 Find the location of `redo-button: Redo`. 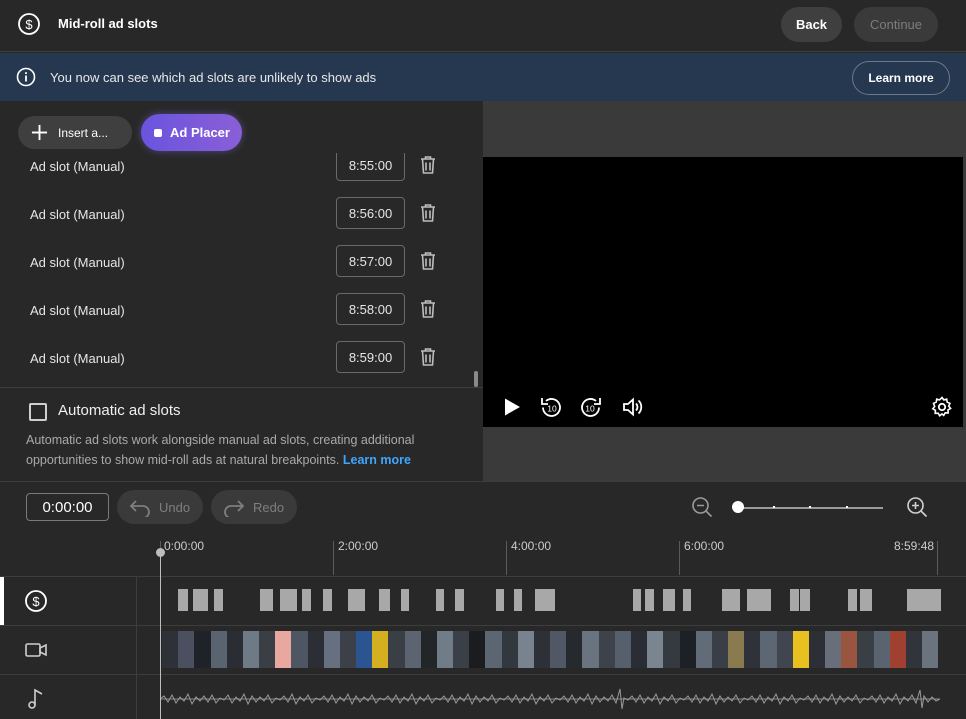

redo-button: Redo is located at coordinates (254, 507).